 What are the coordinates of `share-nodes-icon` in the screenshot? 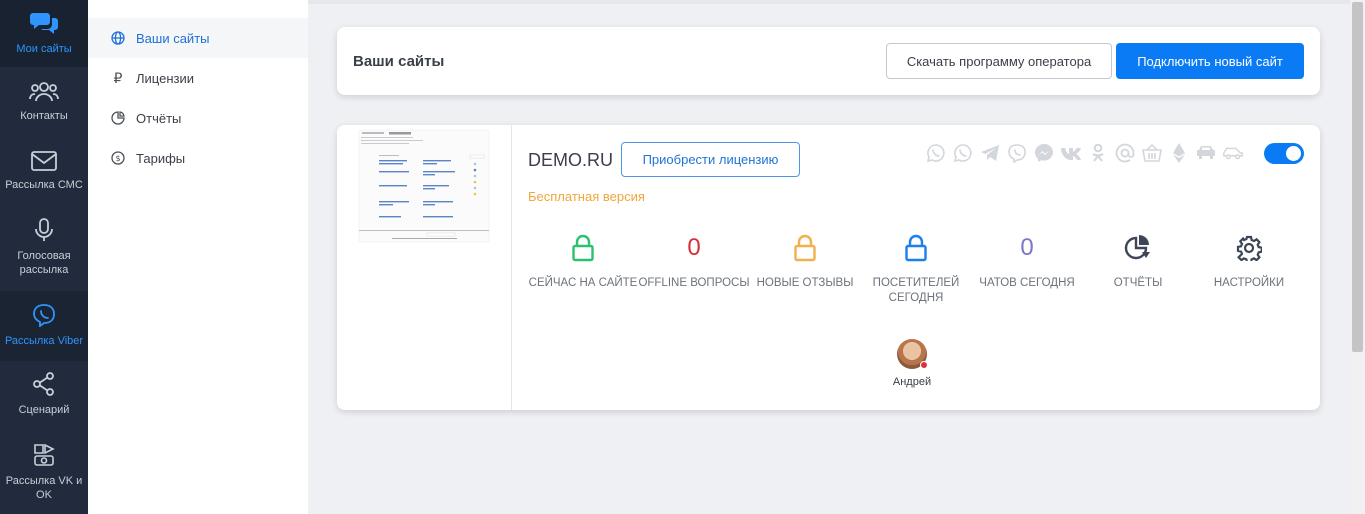 It's located at (43, 384).